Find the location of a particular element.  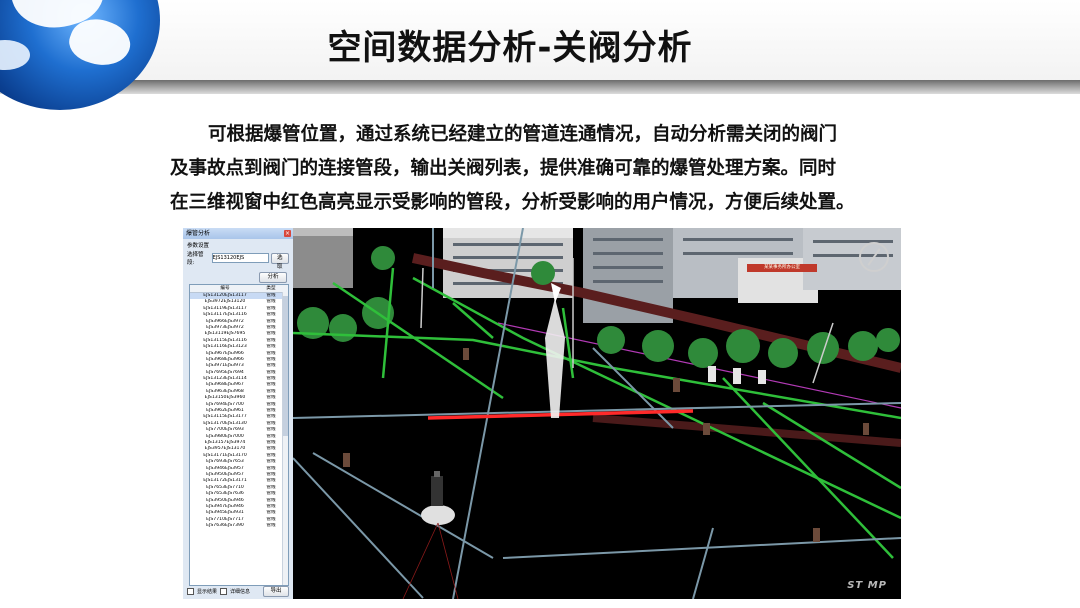

list-scrollbar is located at coordinates (285, 438).